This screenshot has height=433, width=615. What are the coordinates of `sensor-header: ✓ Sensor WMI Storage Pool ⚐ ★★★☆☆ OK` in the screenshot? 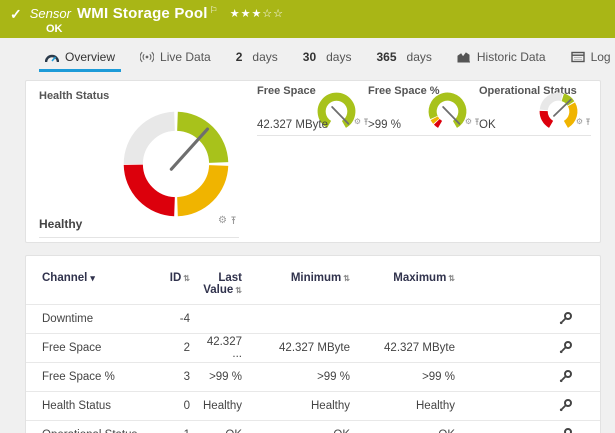 It's located at (307, 19).